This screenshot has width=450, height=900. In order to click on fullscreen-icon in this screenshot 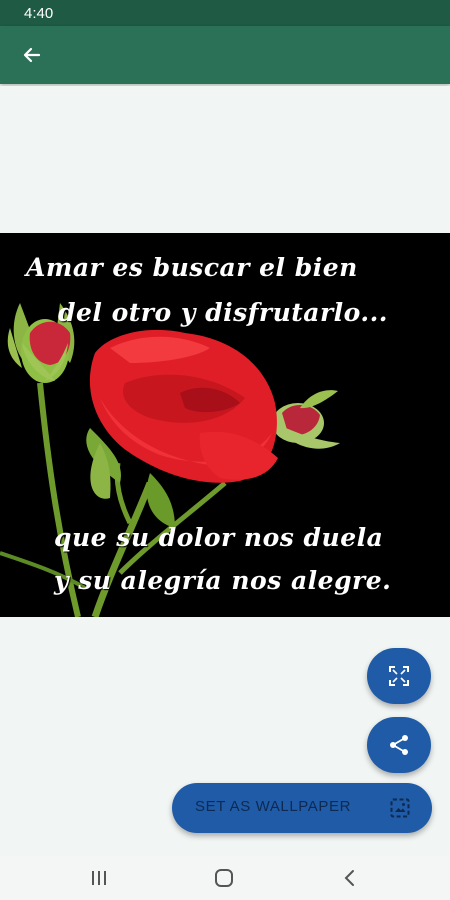, I will do `click(399, 676)`.